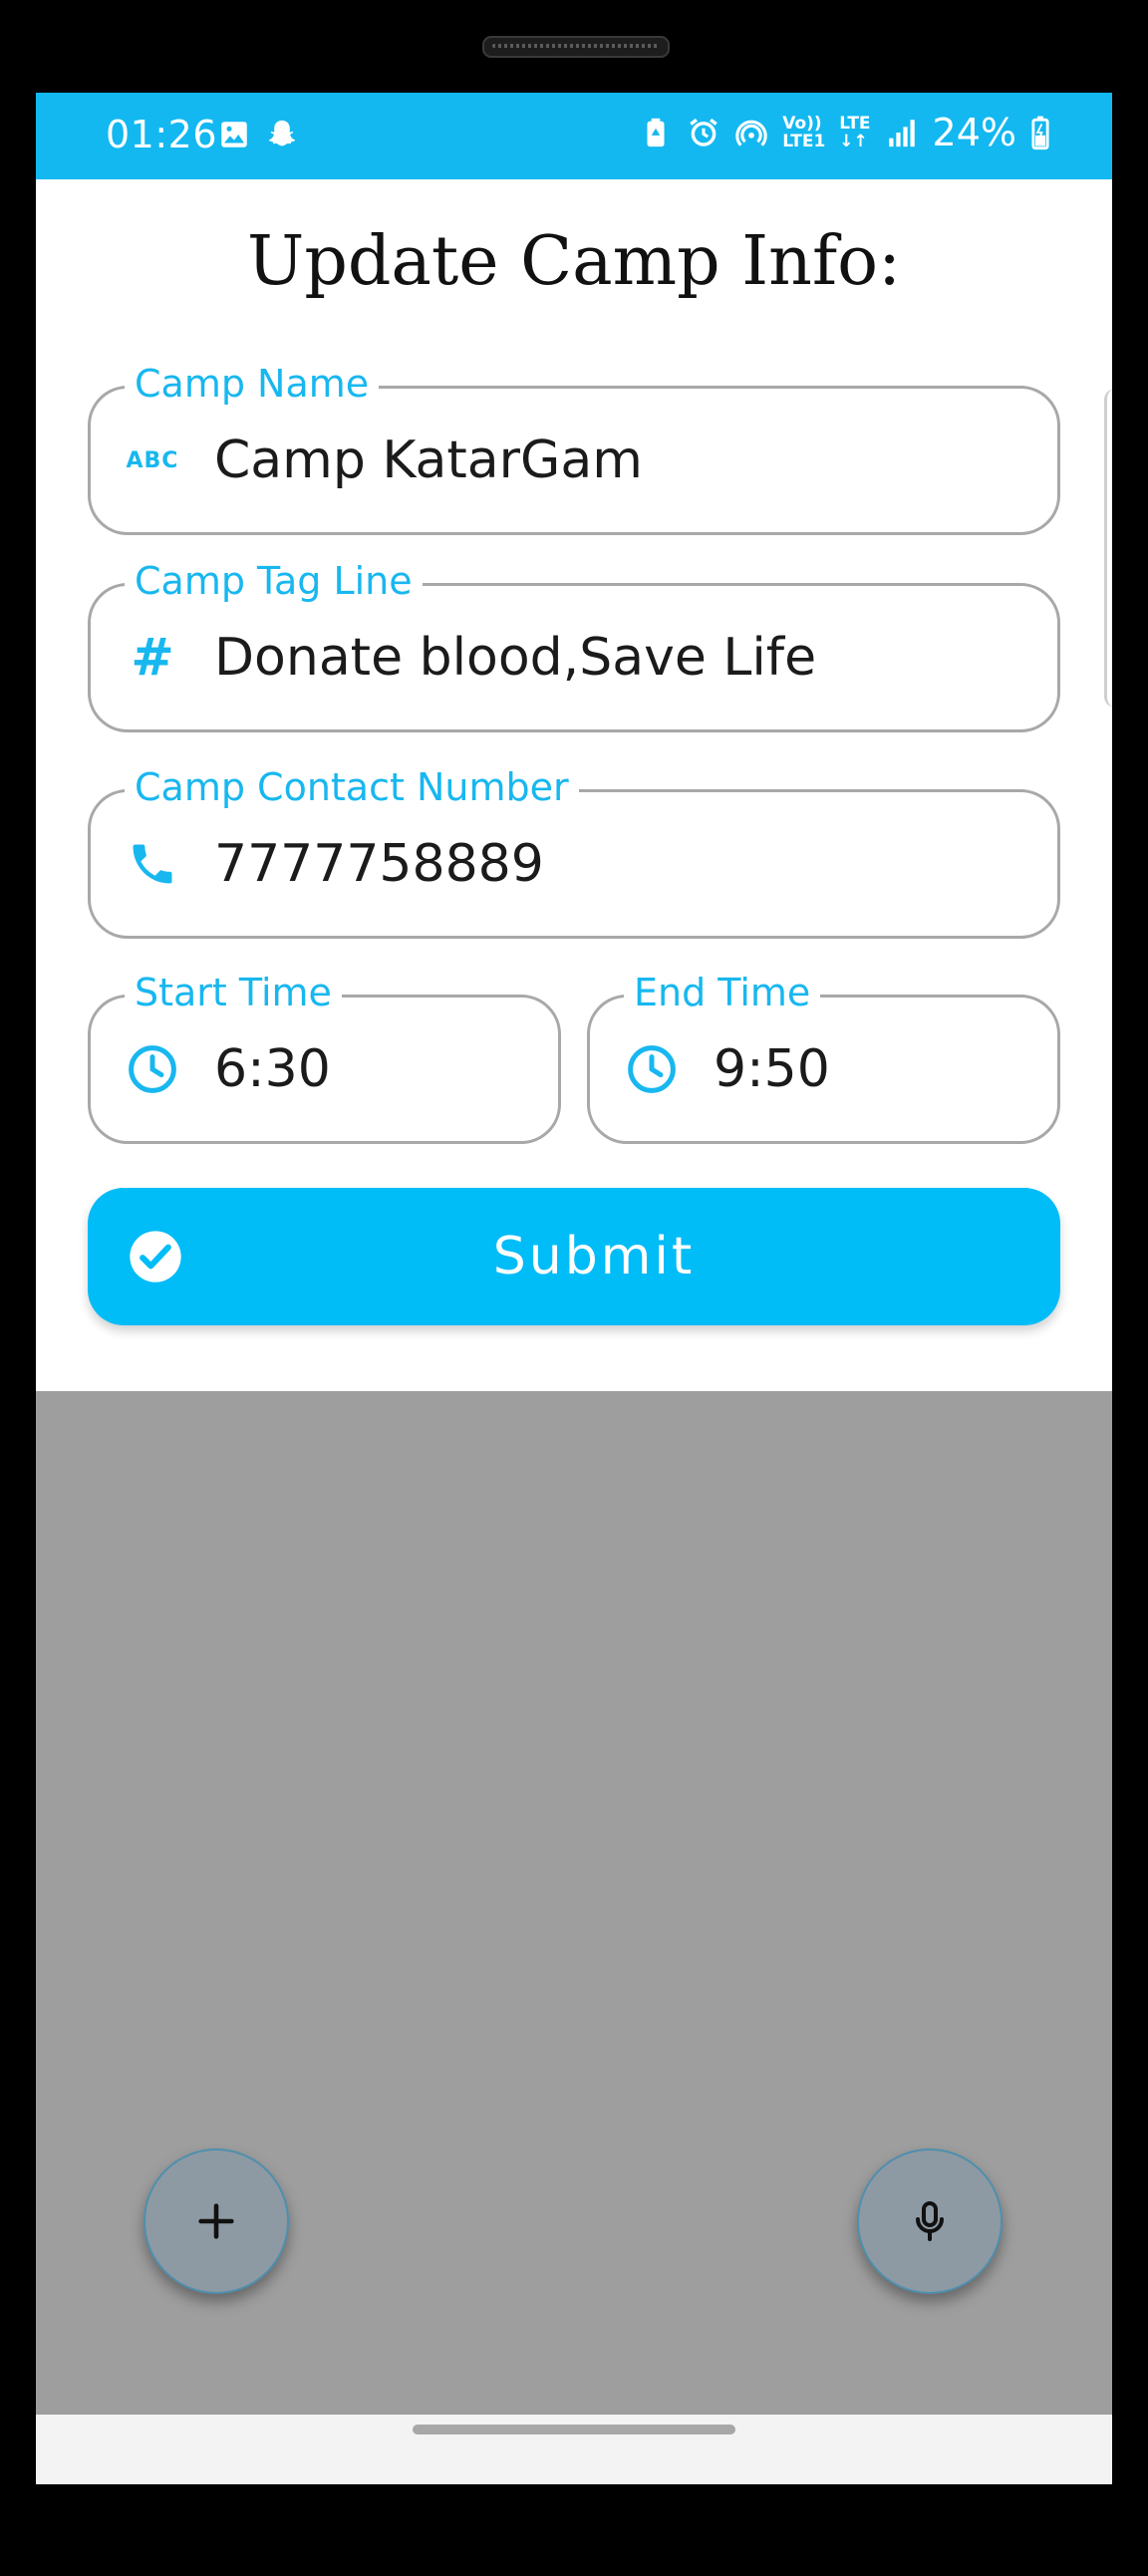 Image resolution: width=1148 pixels, height=2576 pixels. I want to click on camp-name-input: Camp KatarGam, so click(428, 460).